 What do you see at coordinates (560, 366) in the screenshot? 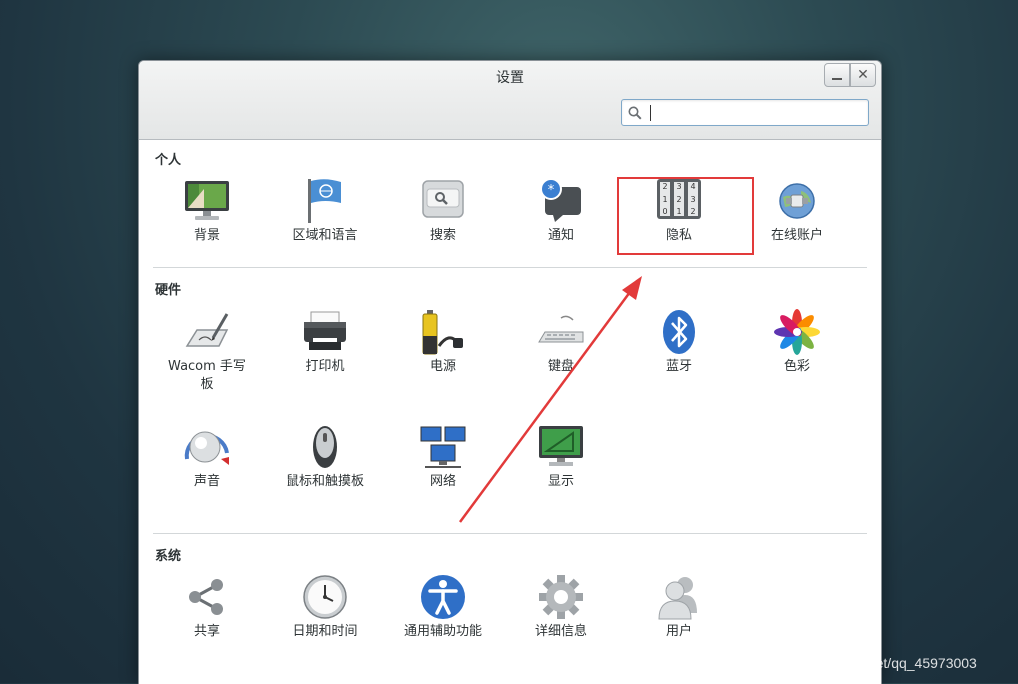
I see `panel-label: 键盘` at bounding box center [560, 366].